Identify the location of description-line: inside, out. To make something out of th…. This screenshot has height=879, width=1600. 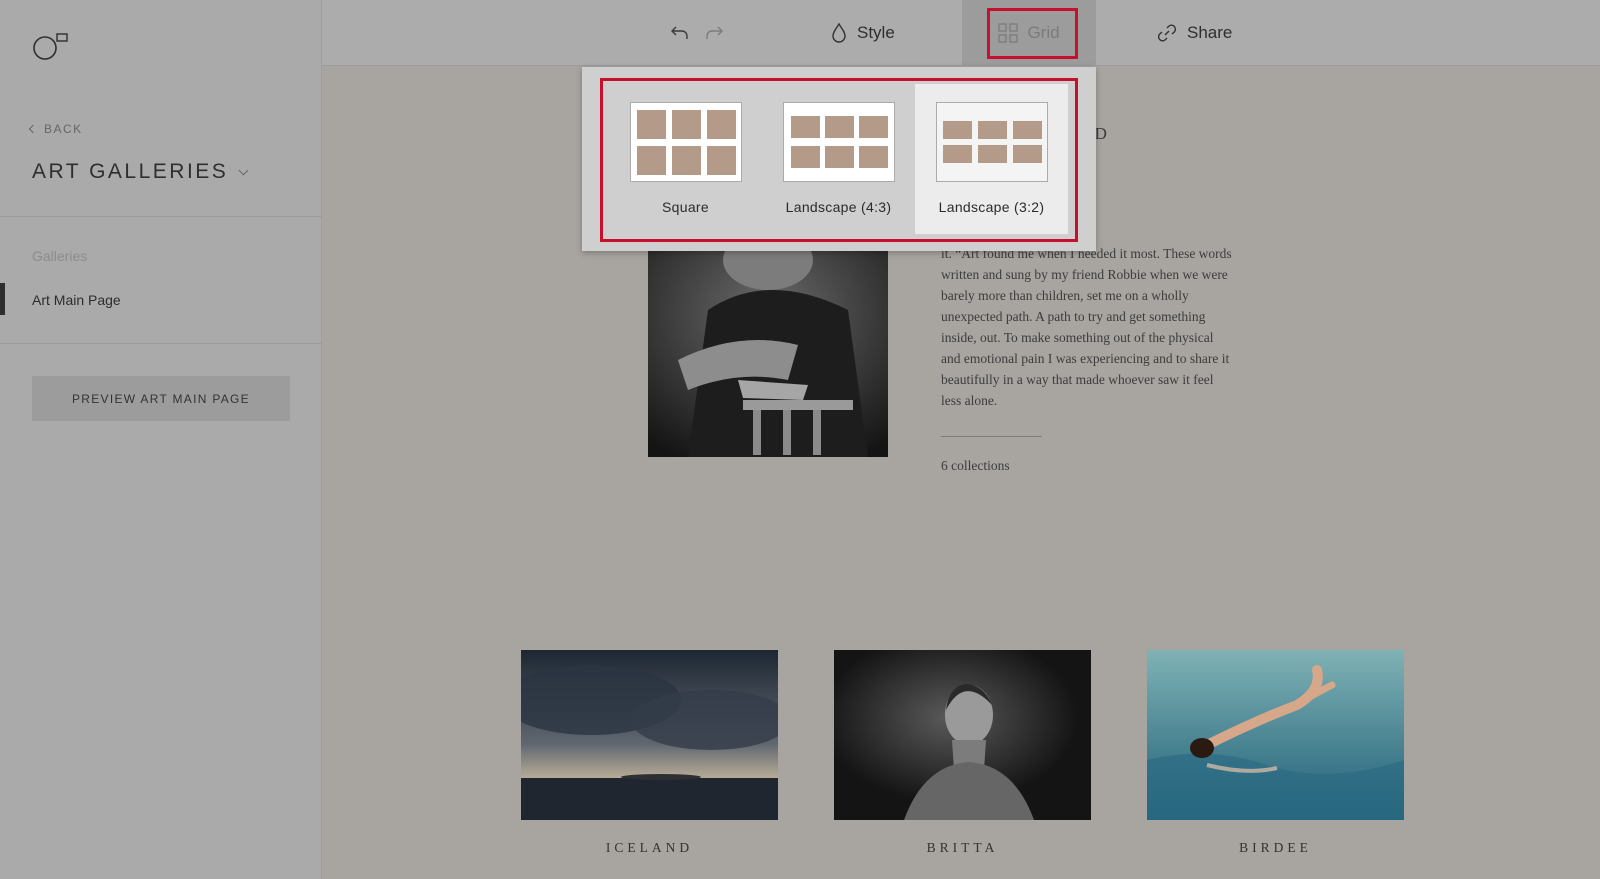
(1077, 337).